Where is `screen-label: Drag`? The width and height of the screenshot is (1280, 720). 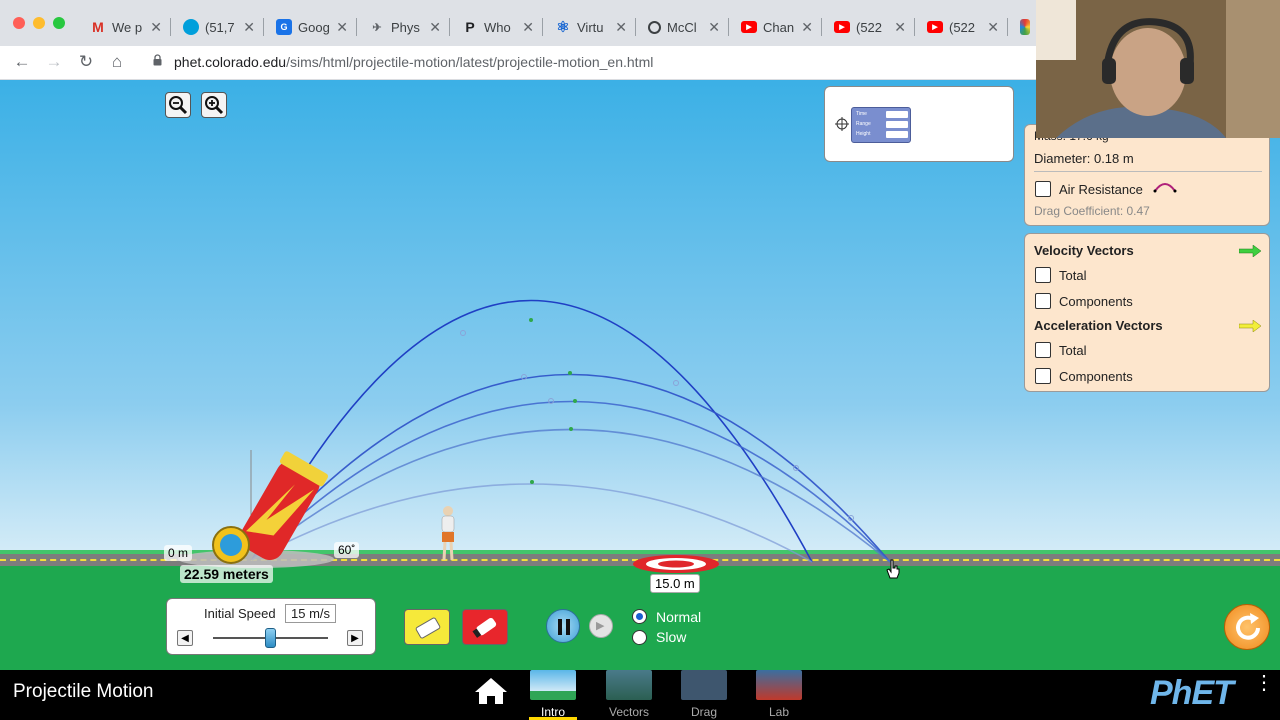
screen-label: Drag is located at coordinates (703, 712).